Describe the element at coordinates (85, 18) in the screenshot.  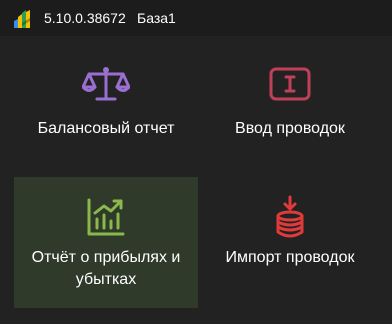
I see `app-version: 5.10.0.38672` at that location.